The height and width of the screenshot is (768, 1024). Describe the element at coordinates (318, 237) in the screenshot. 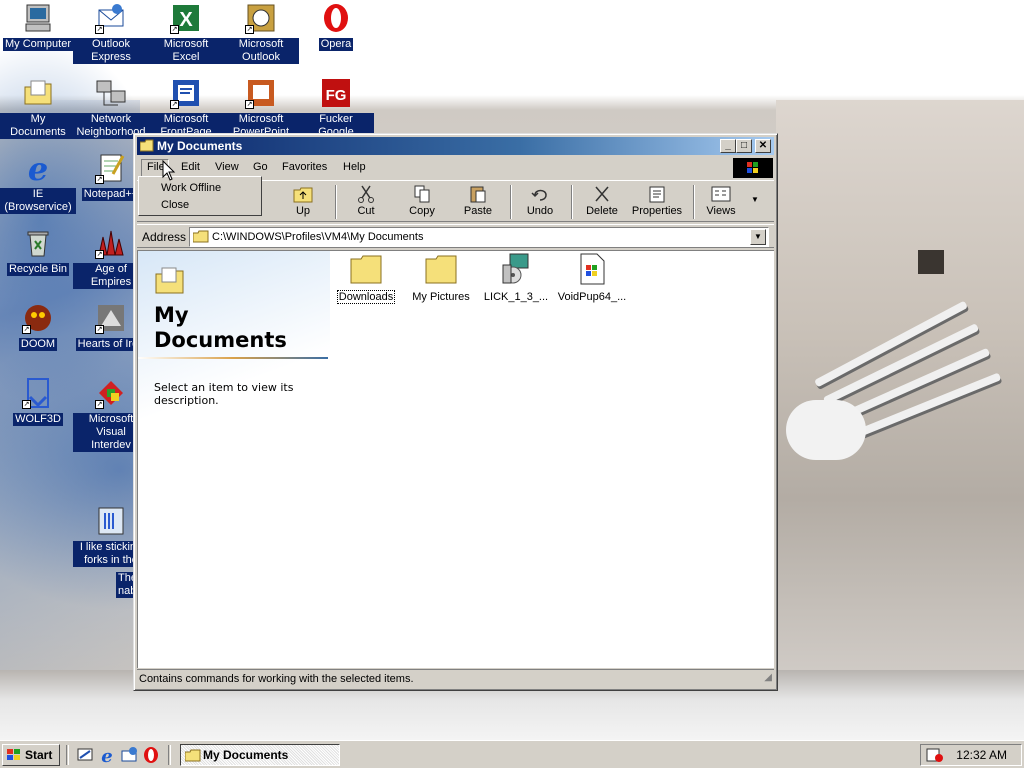

I see `address-value: C:\WINDOWS\Profiles\VM4\My Documents` at that location.